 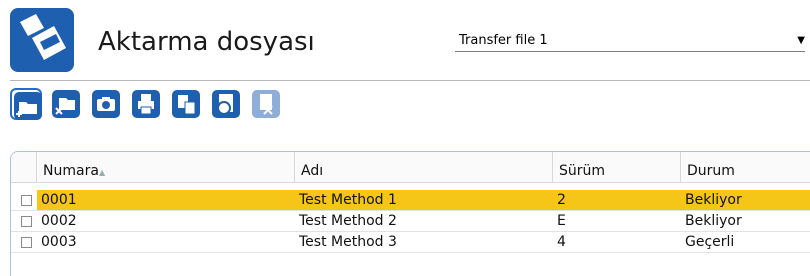 I want to click on cell-adi: Test Method 3, so click(x=348, y=242).